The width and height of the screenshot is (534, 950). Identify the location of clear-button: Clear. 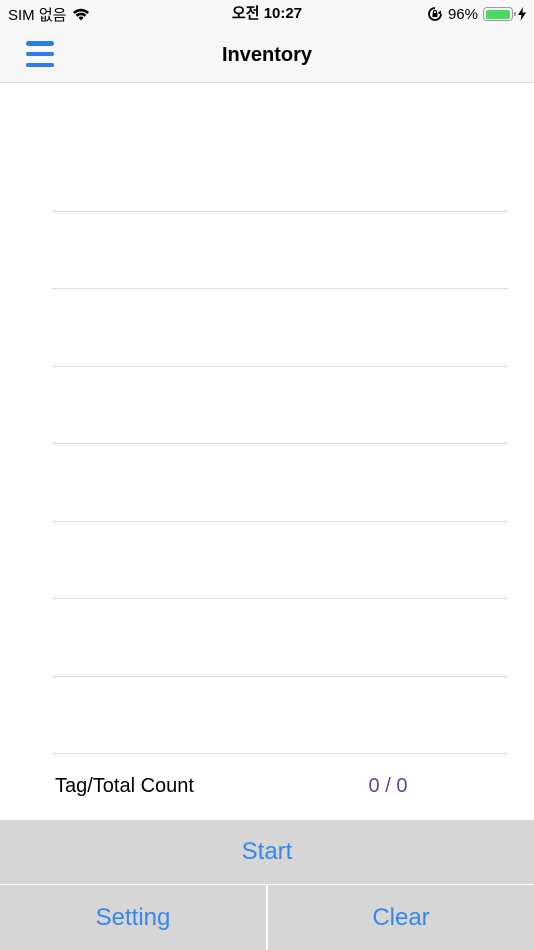
(401, 917).